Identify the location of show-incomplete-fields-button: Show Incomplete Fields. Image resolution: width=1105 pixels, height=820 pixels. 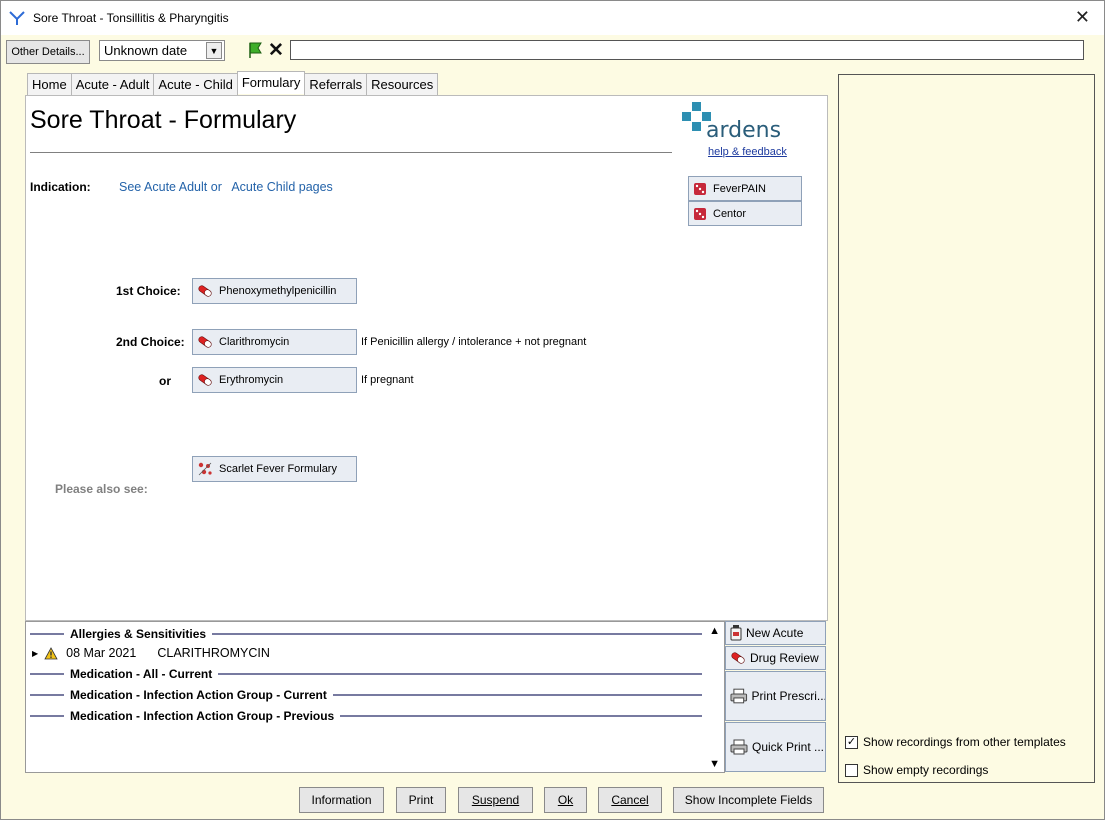
(748, 800).